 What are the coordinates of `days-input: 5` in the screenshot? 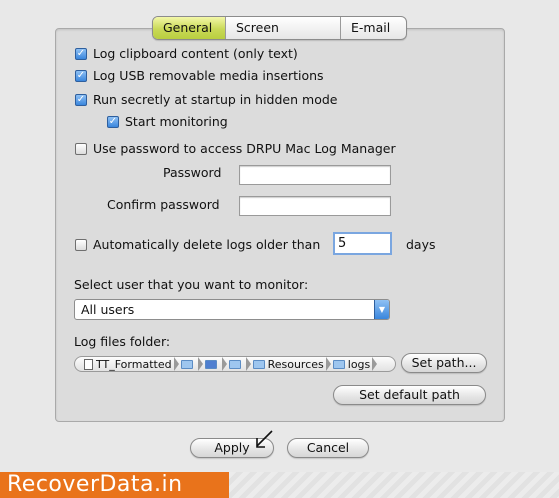 It's located at (362, 243).